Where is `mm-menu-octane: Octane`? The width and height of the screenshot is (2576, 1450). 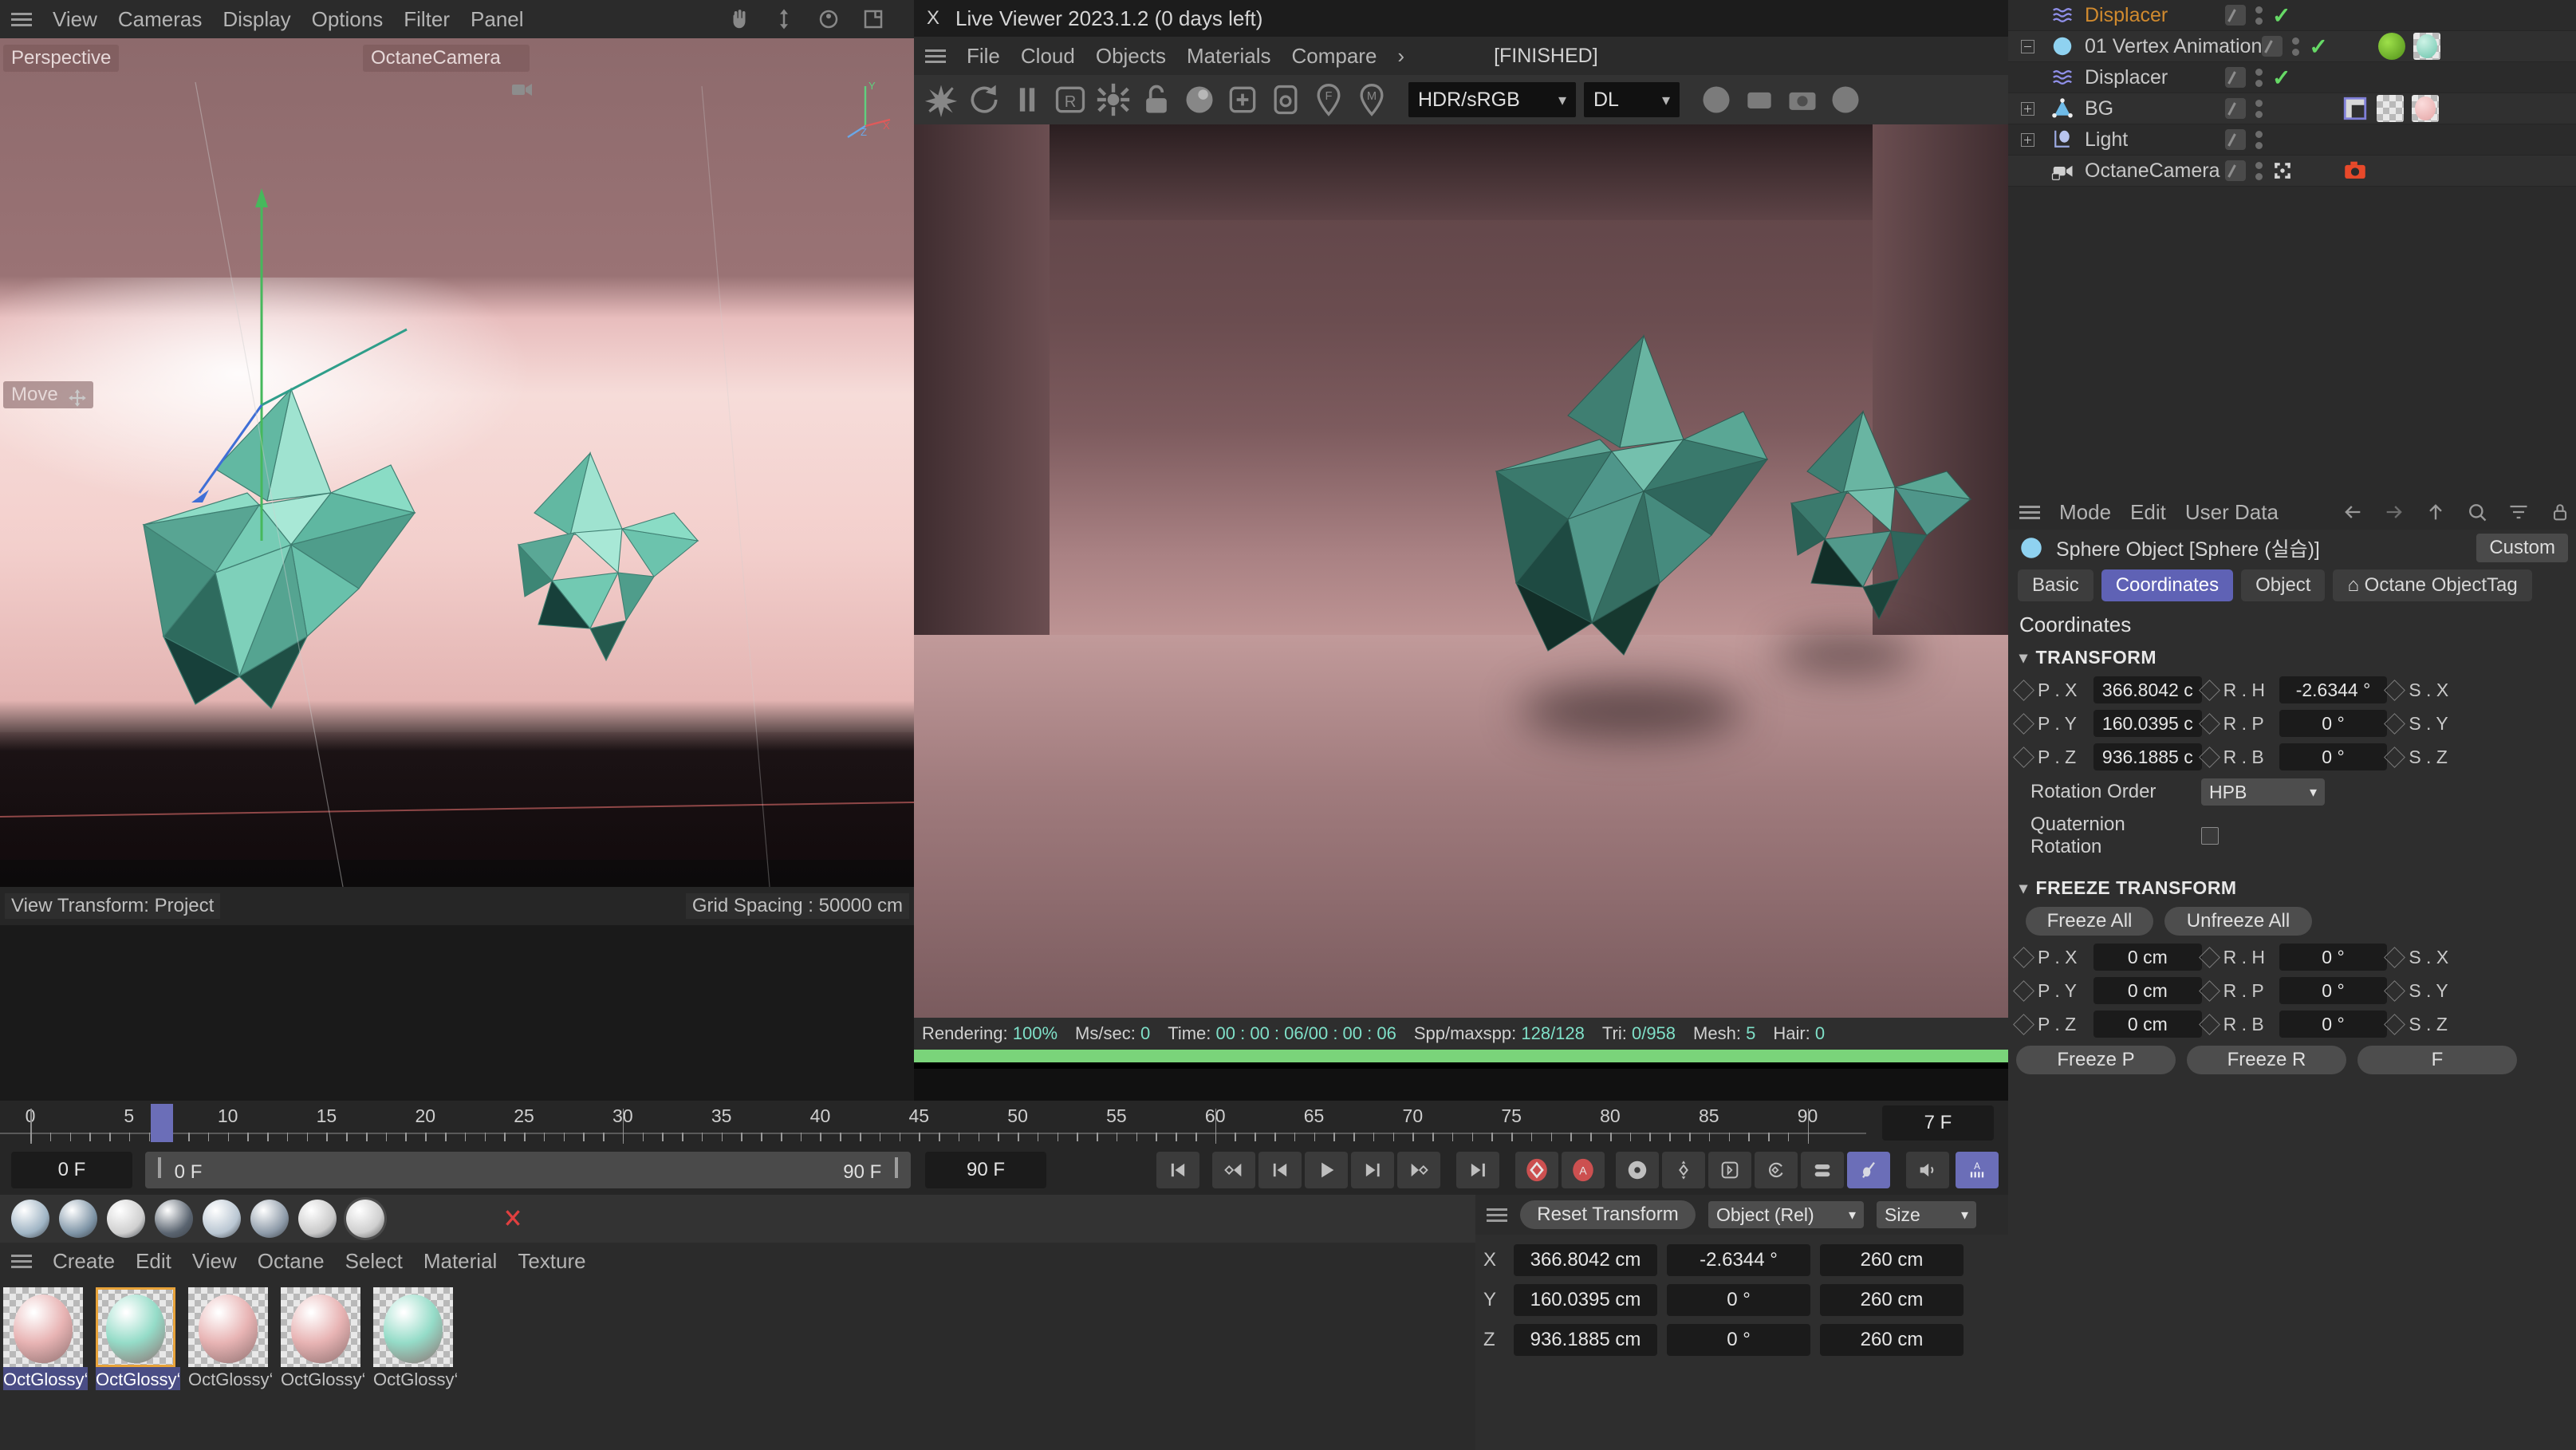 mm-menu-octane: Octane is located at coordinates (291, 1261).